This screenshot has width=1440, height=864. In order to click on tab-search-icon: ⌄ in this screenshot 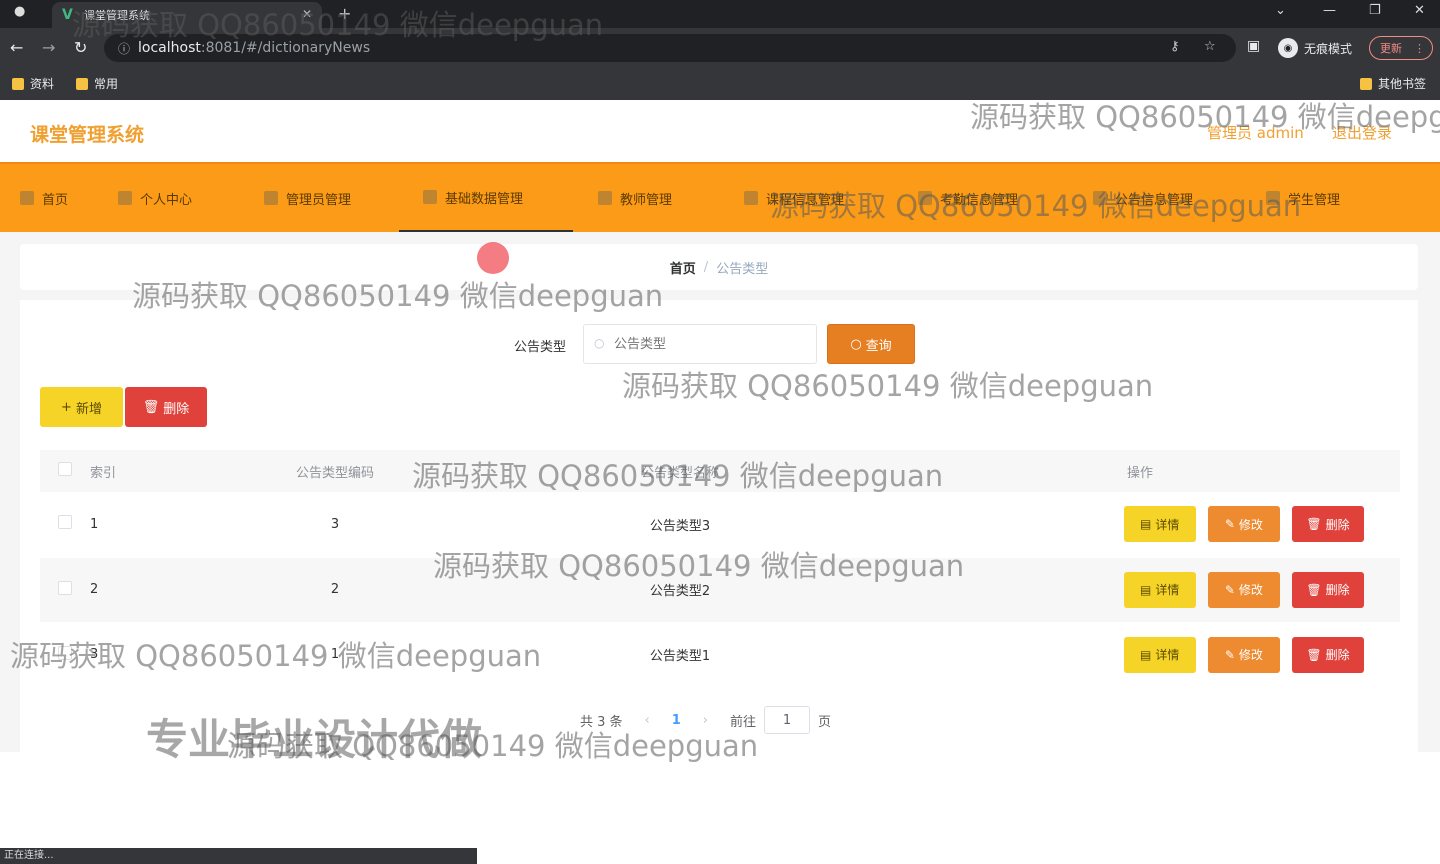, I will do `click(1280, 10)`.